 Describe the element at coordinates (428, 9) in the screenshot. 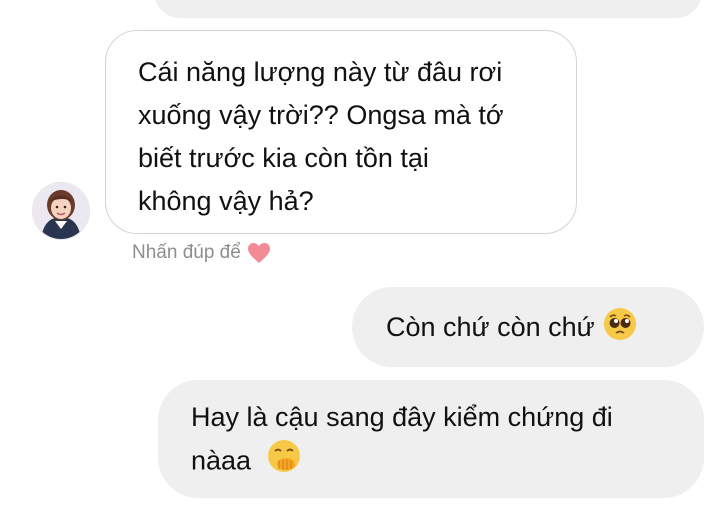

I see `previous-message-bubble` at that location.